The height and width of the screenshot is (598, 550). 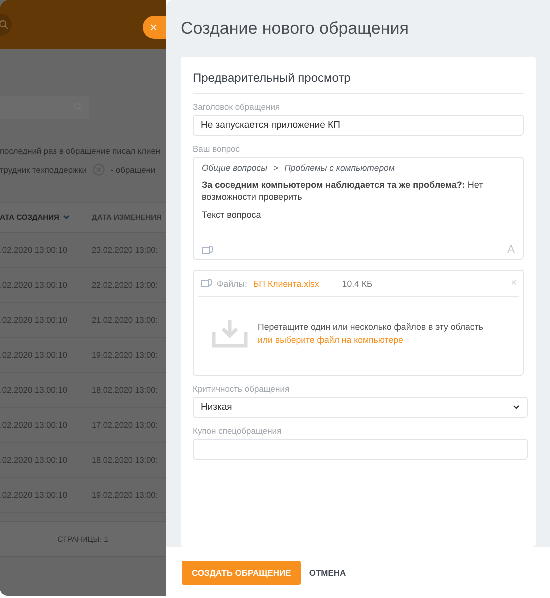 I want to click on legend-text: последний раз в обращение писал клиен, so click(x=81, y=151).